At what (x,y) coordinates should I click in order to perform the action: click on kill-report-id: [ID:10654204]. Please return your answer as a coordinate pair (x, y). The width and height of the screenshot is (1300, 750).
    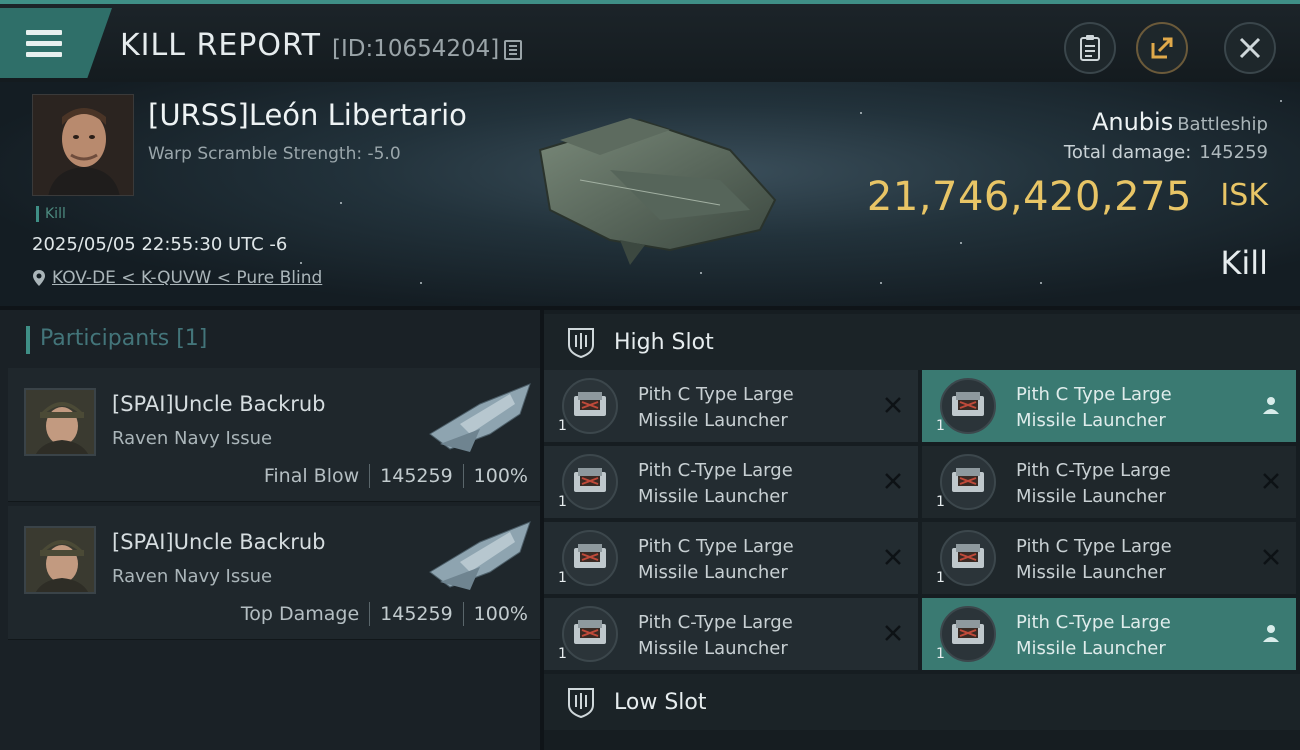
    Looking at the image, I should click on (416, 49).